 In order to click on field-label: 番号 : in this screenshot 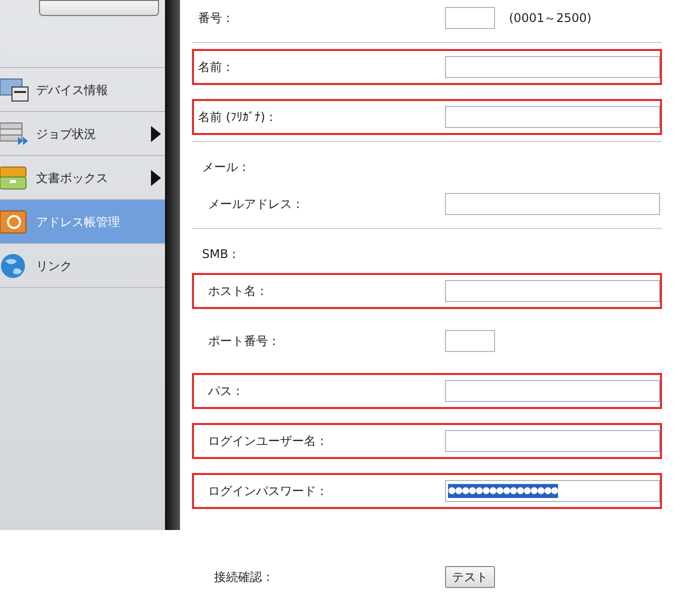, I will do `click(214, 18)`.